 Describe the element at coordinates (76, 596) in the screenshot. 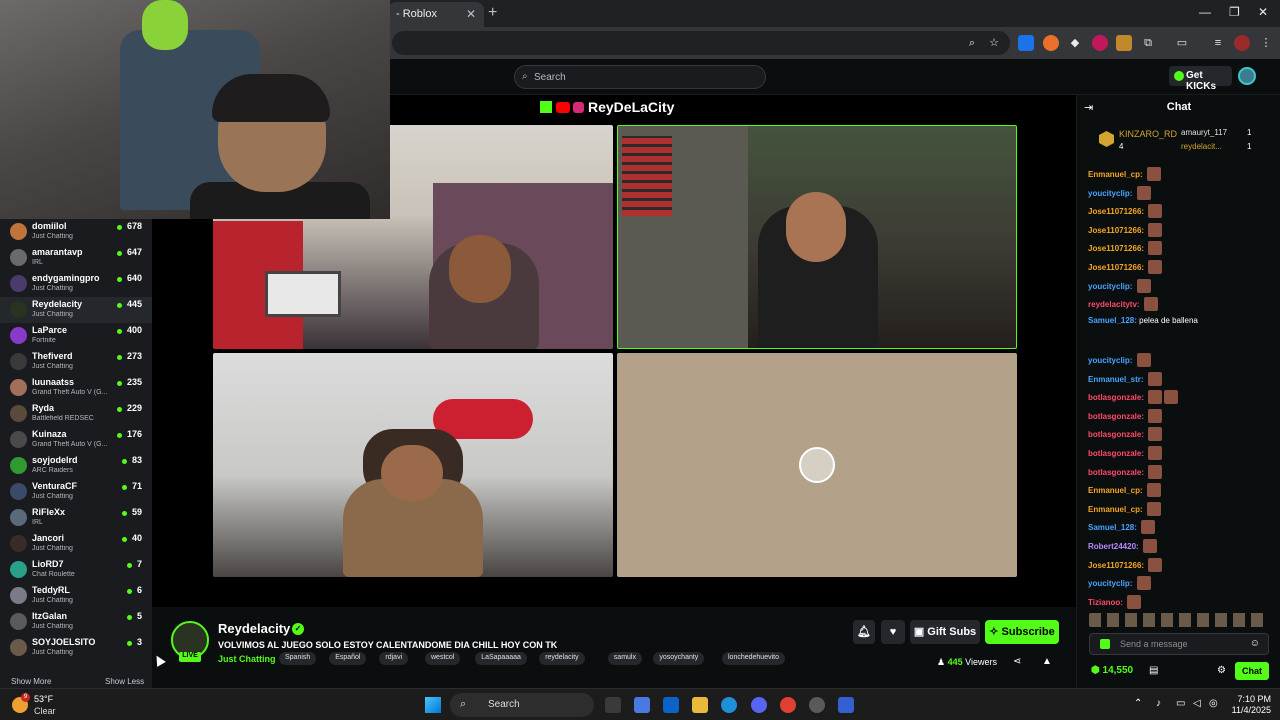

I see `sidebar-channel: TeddyRL Just Chatting 6` at that location.